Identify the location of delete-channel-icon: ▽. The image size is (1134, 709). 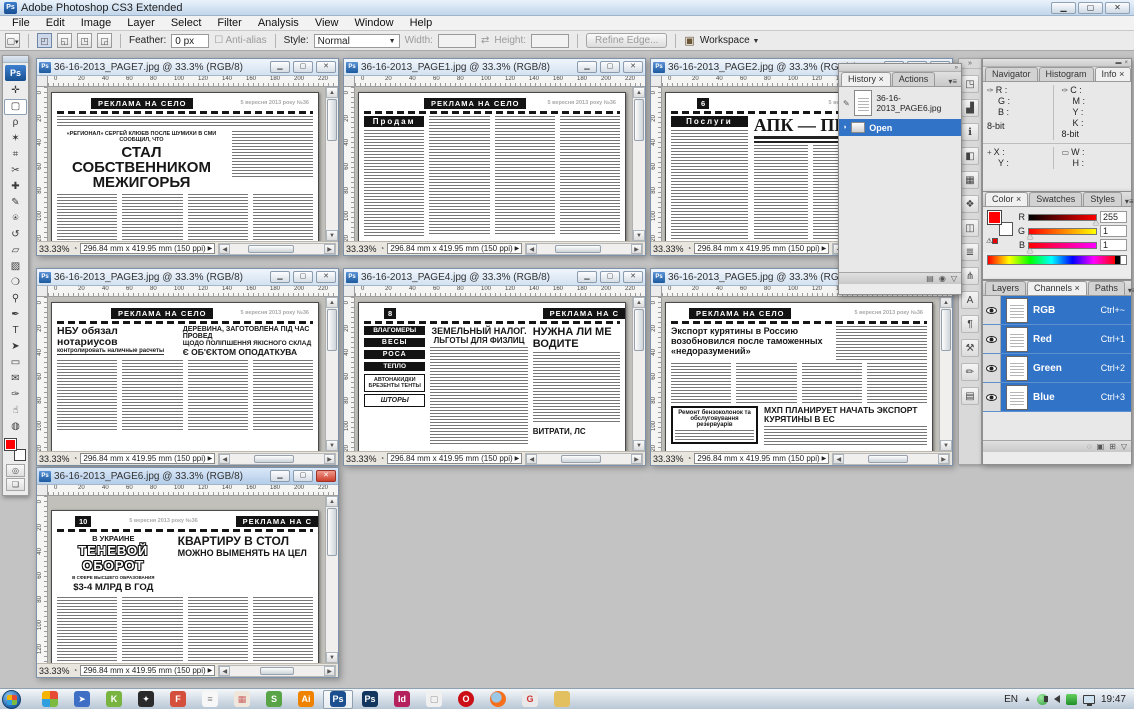
(1124, 446).